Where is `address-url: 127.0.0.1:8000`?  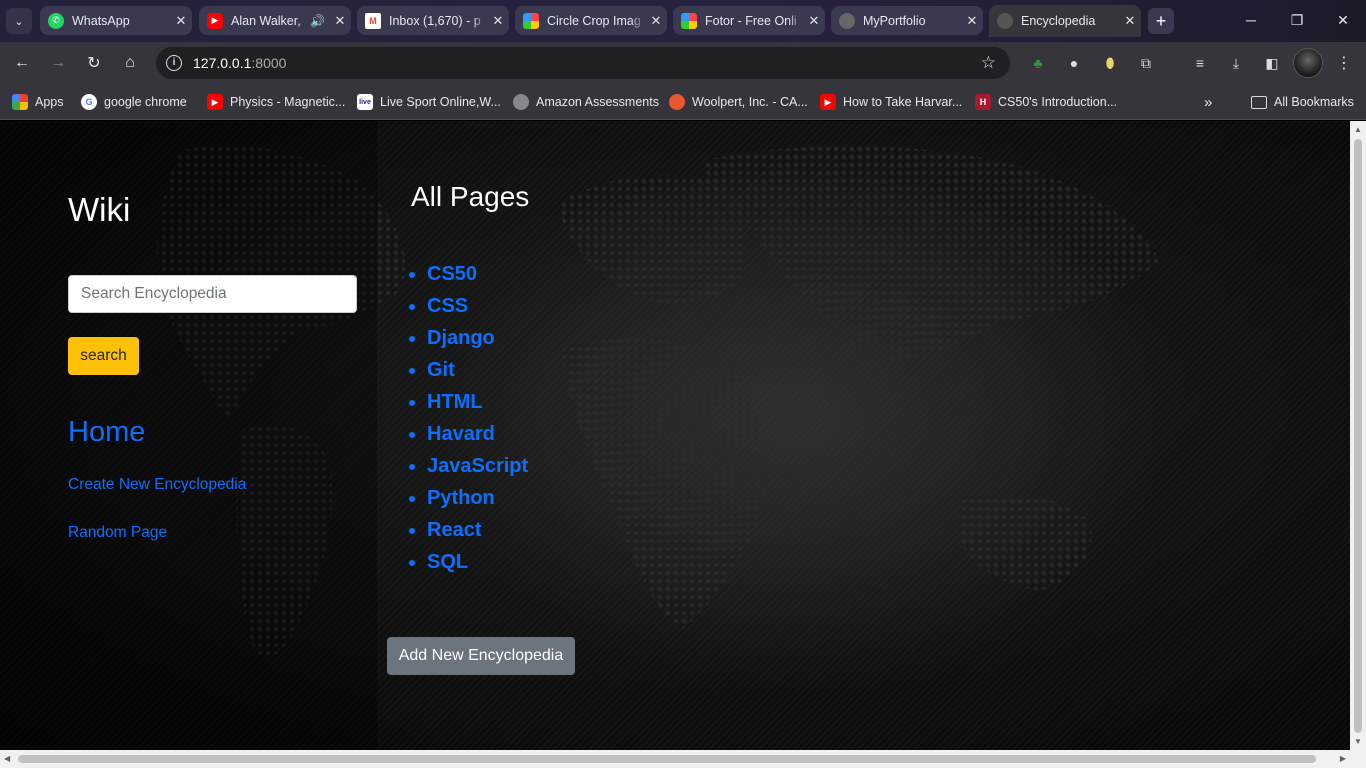 address-url: 127.0.0.1:8000 is located at coordinates (239, 63).